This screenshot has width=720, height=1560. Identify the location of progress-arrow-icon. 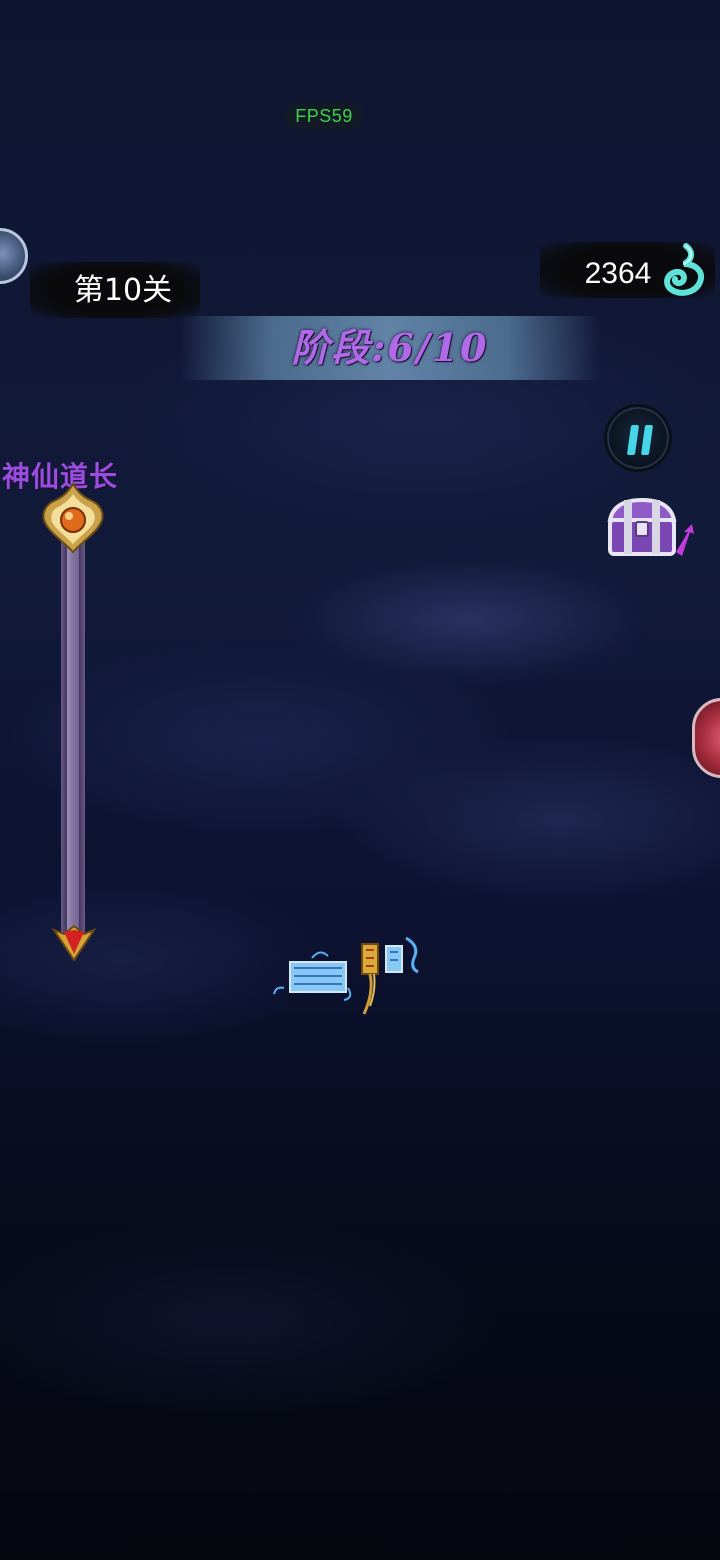
(74, 943).